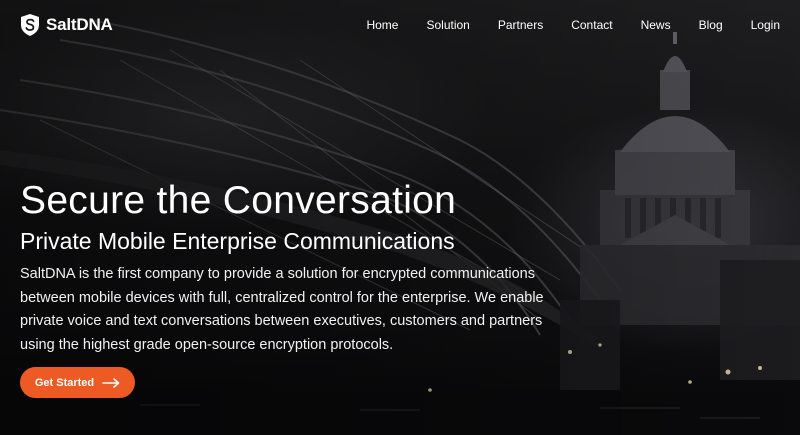  What do you see at coordinates (765, 25) in the screenshot?
I see `nav-login: Login` at bounding box center [765, 25].